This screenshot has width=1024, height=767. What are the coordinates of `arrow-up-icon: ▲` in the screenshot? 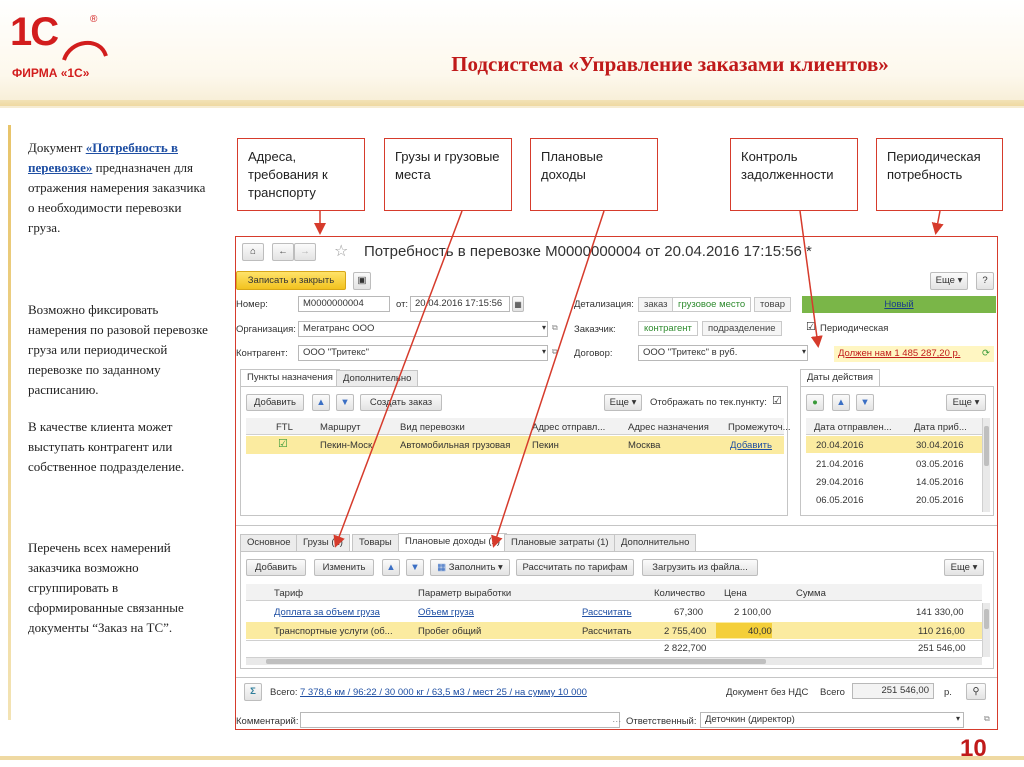 It's located at (391, 567).